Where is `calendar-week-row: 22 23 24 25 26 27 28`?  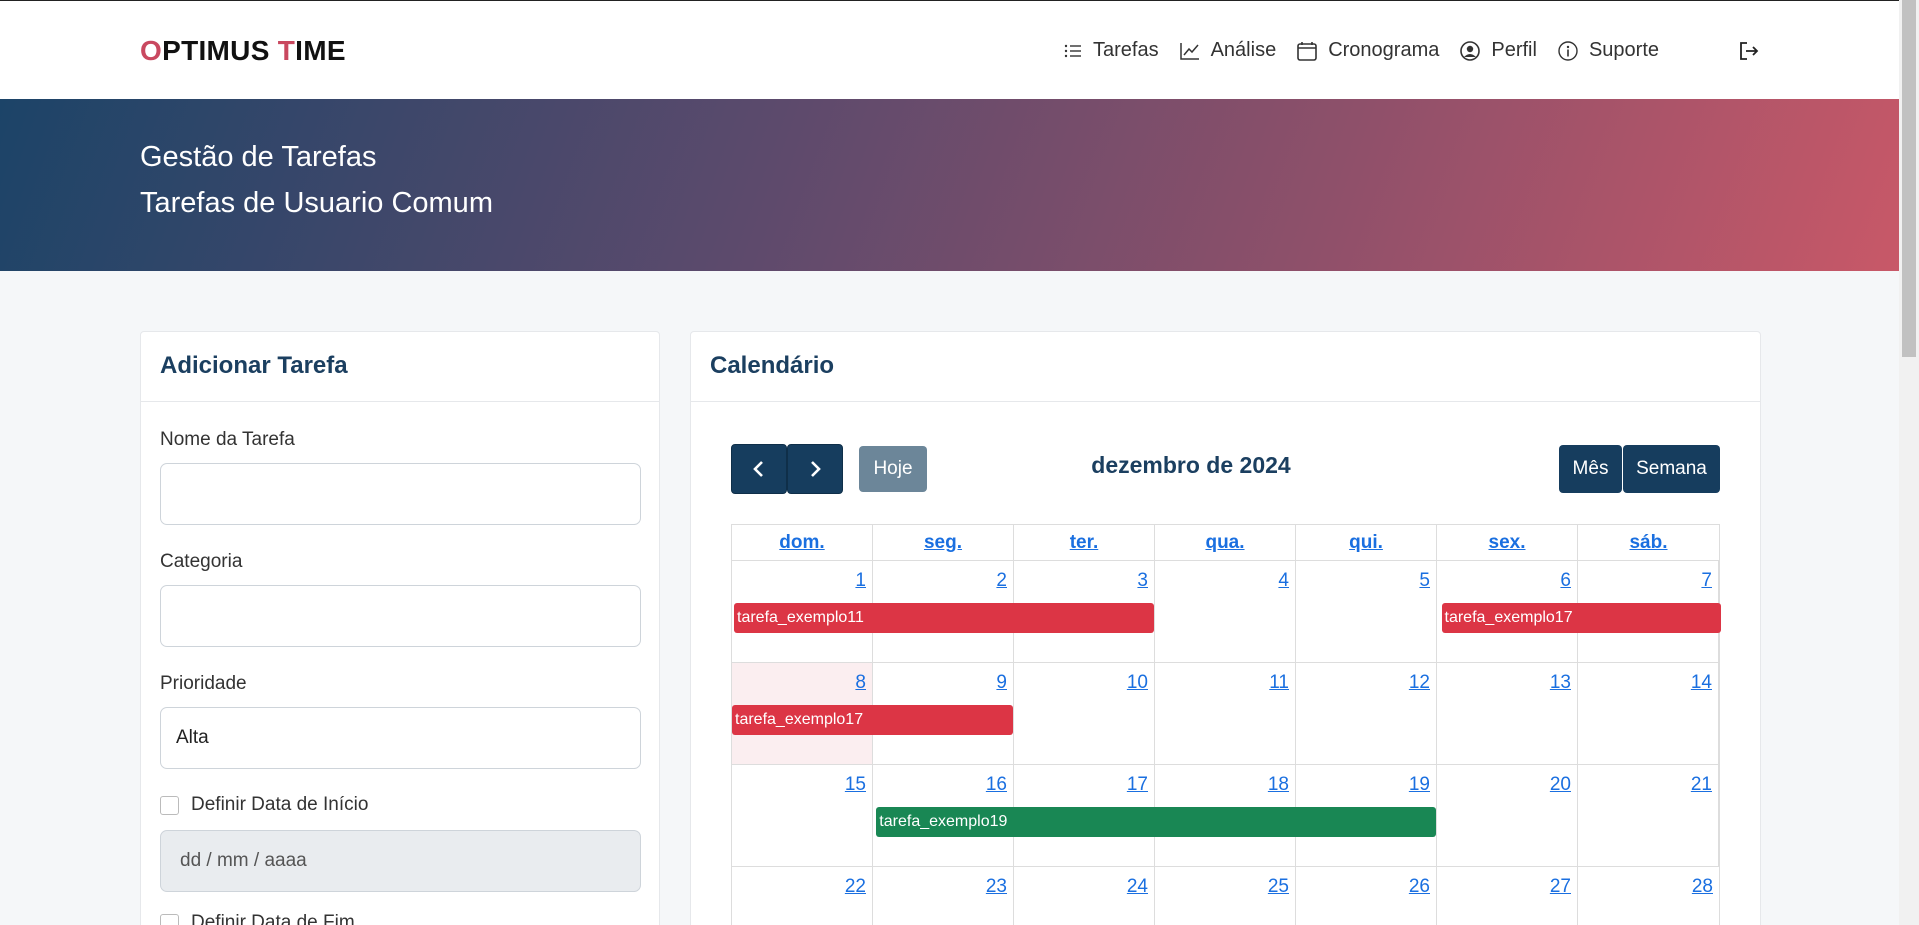
calendar-week-row: 22 23 24 25 26 27 28 is located at coordinates (1225, 896).